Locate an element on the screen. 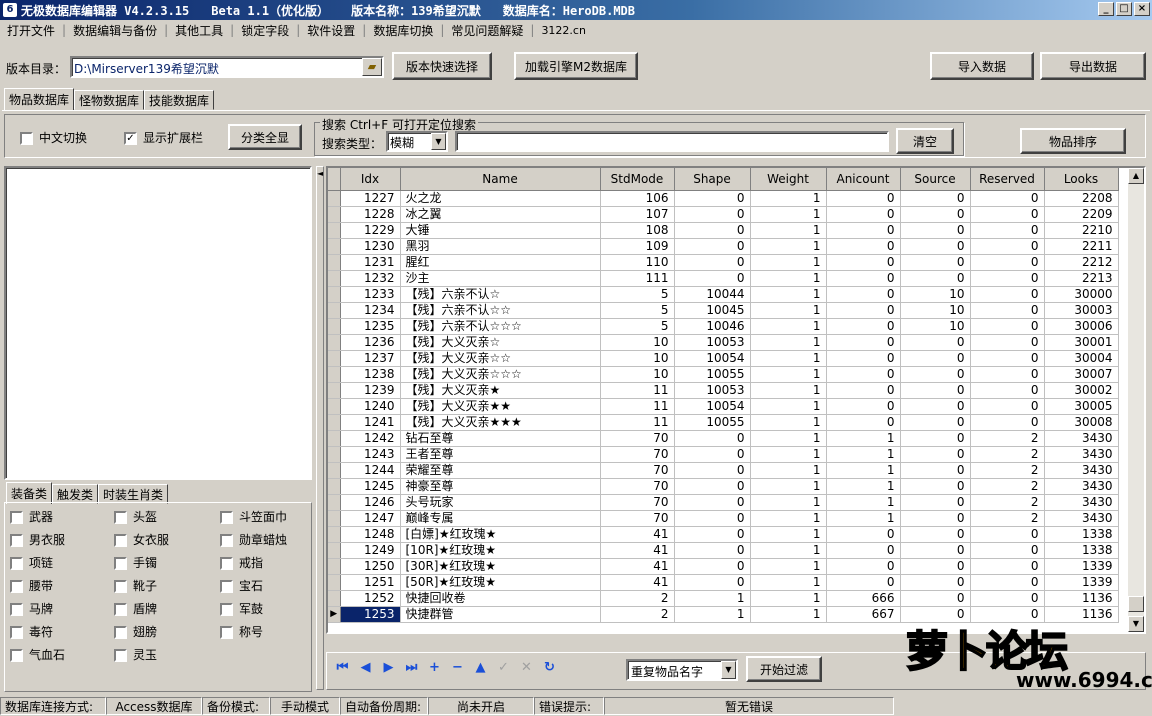 The width and height of the screenshot is (1152, 716). table-row: 1228 冰之翼 107 0 1 0 0 0 2209 is located at coordinates (723, 214).